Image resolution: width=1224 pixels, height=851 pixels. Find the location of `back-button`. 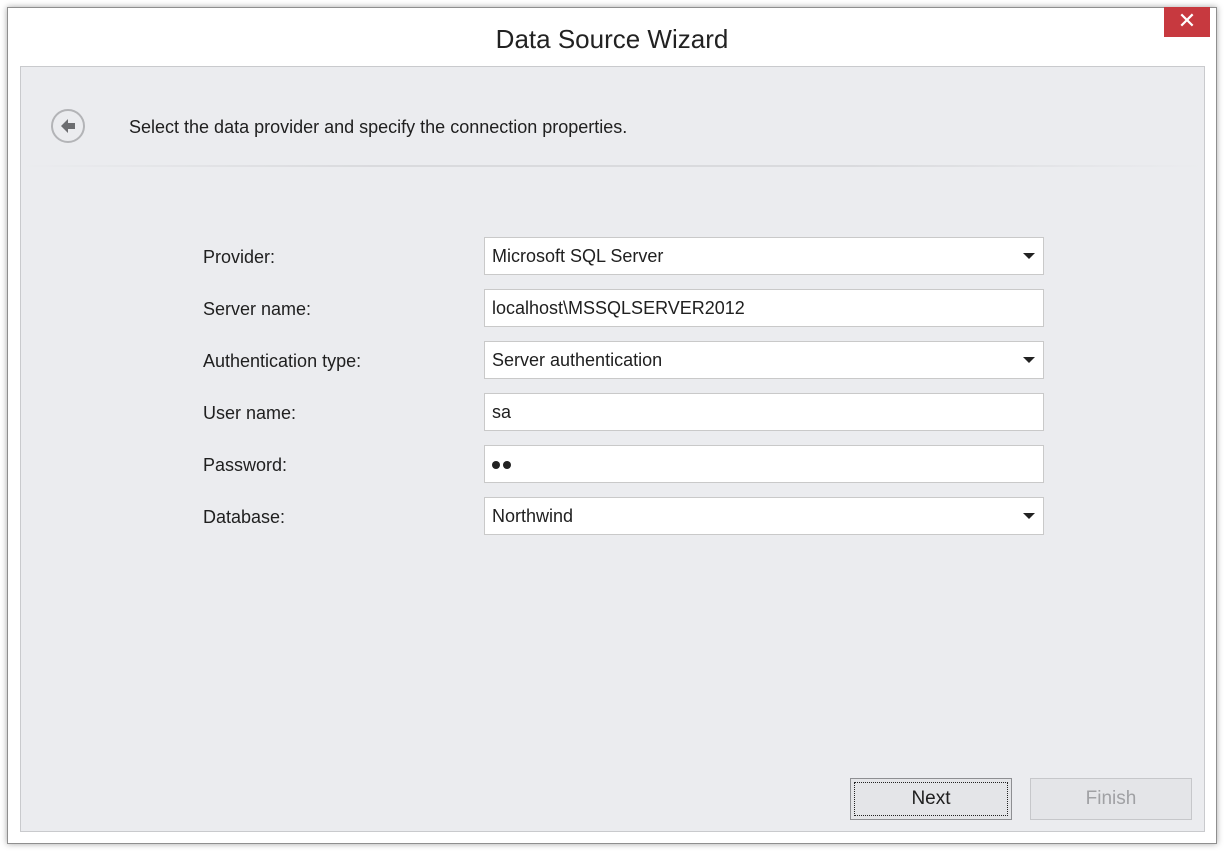

back-button is located at coordinates (68, 126).